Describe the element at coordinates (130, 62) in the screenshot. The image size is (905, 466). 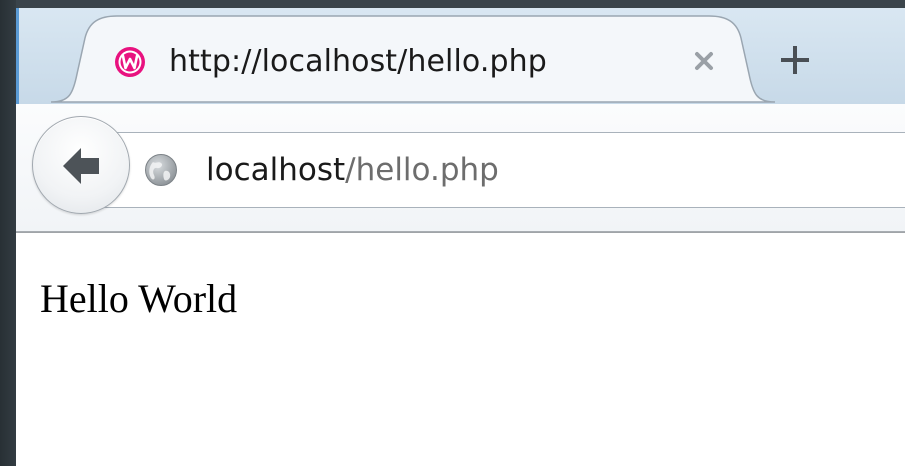
I see `wampserver-icon` at that location.